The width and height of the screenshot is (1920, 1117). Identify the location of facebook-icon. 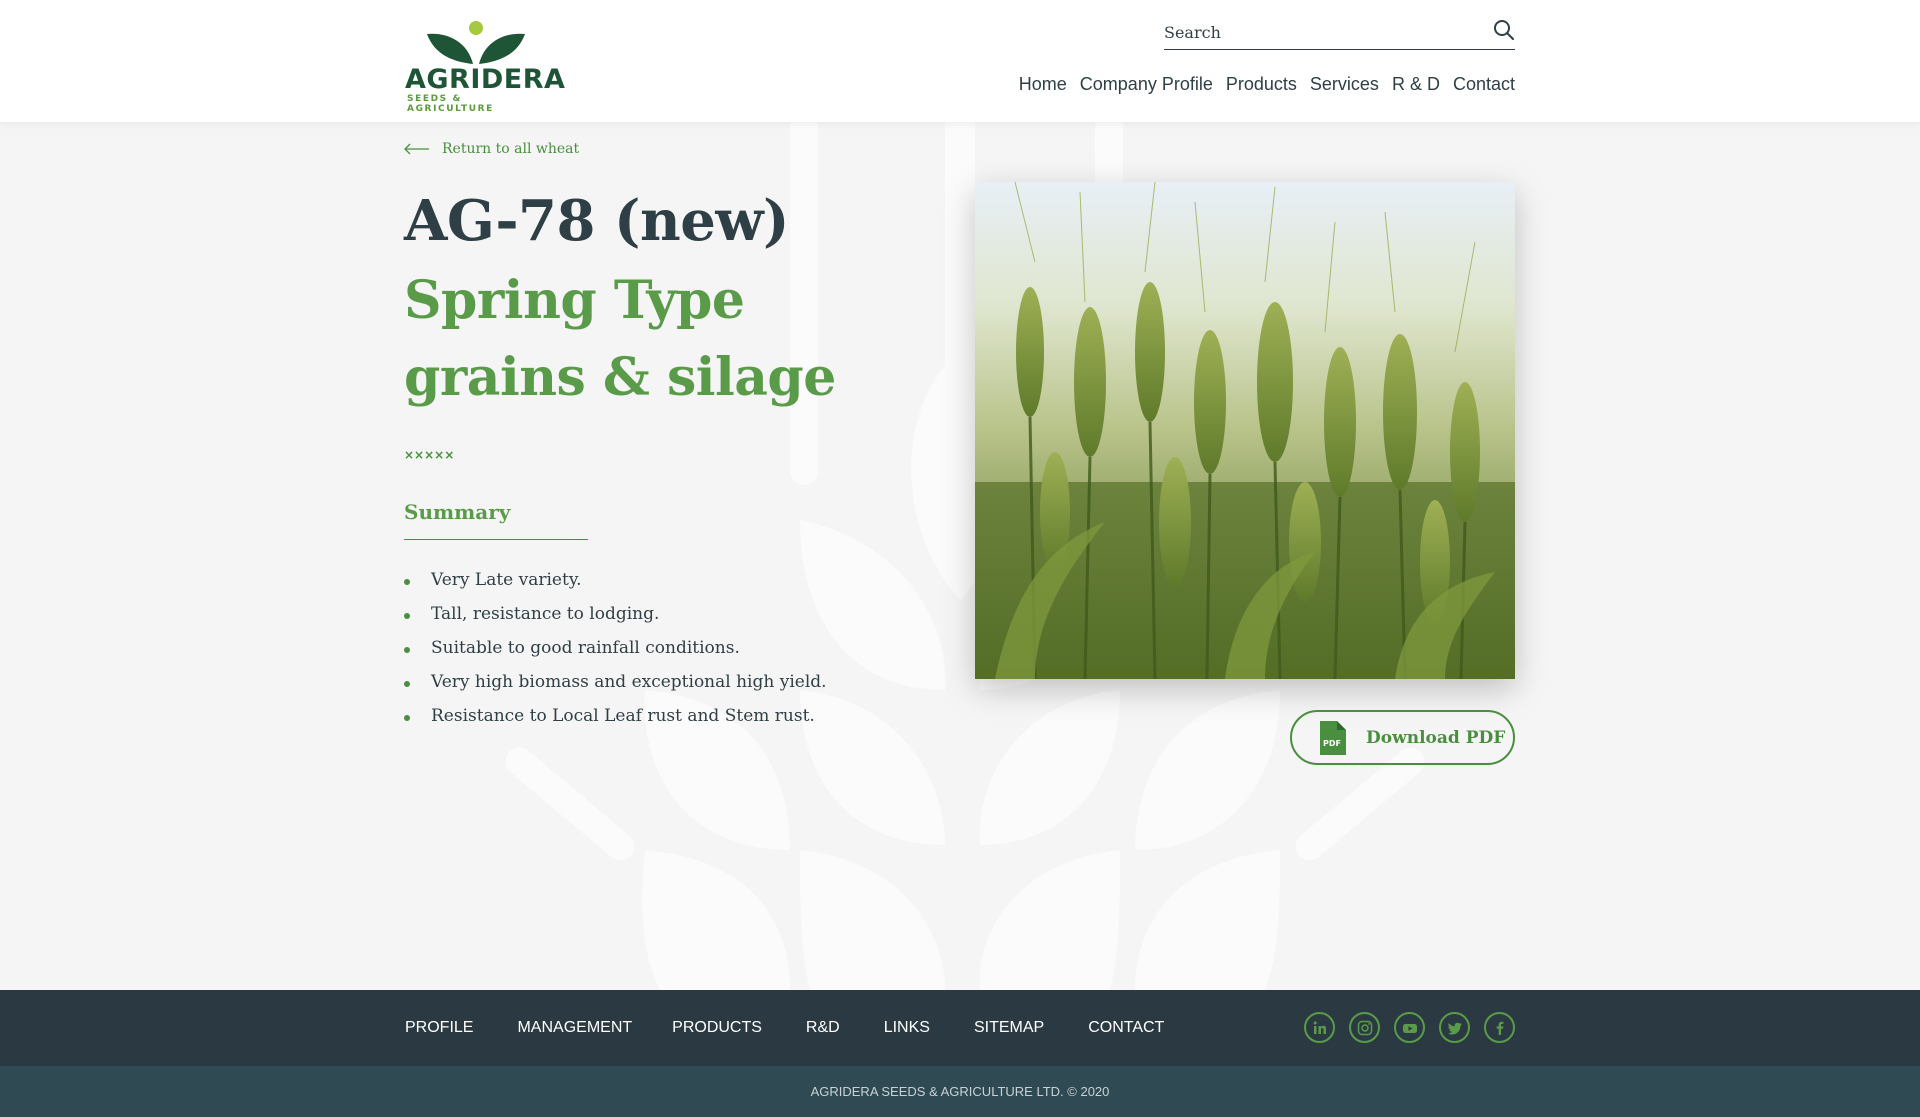
(1499, 1027).